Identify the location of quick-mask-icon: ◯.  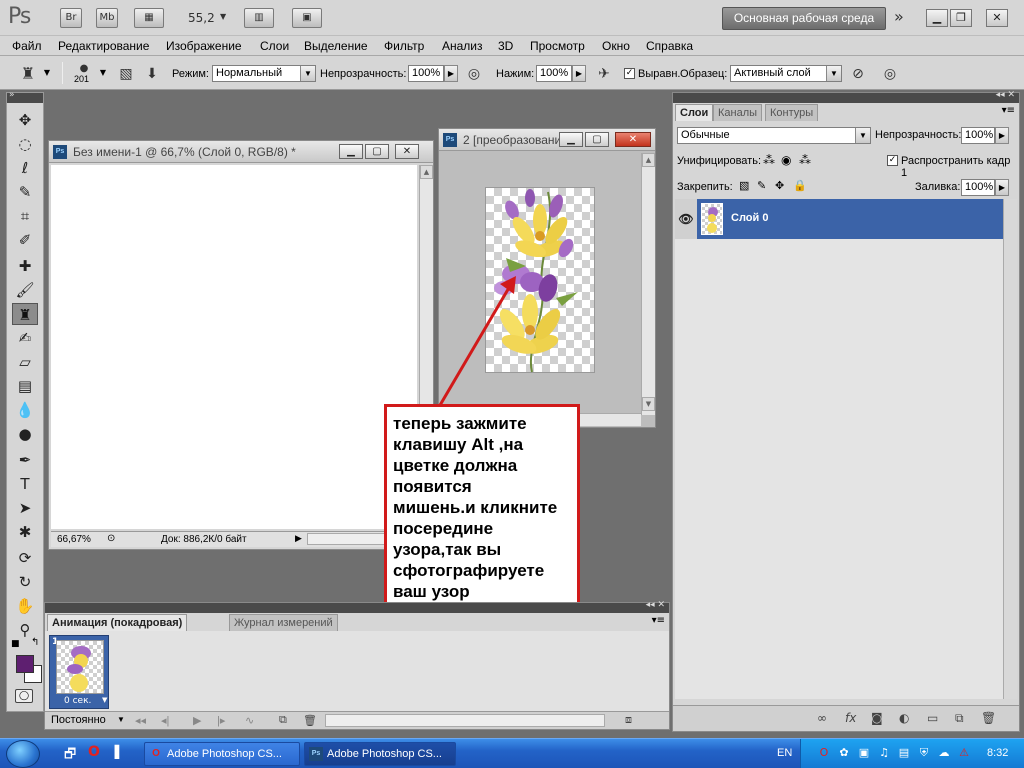
(24, 696).